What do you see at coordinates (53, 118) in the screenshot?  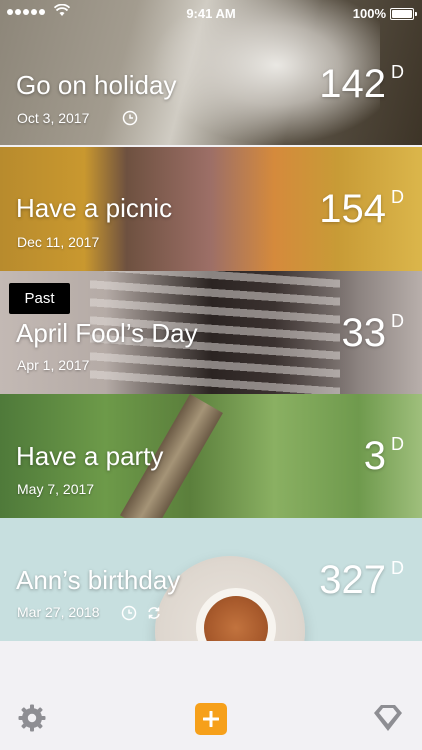 I see `event-date: Oct 3, 2017` at bounding box center [53, 118].